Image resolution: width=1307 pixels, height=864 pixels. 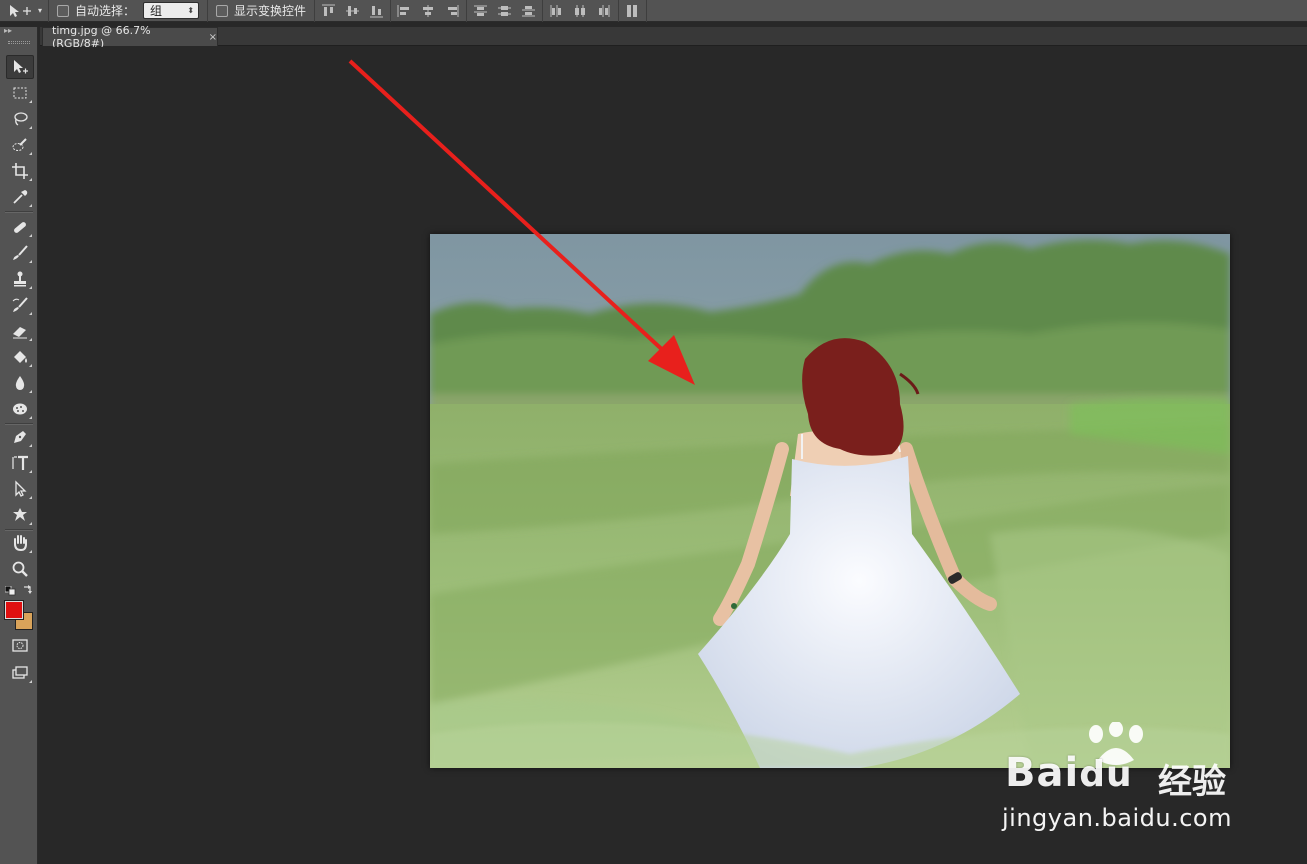 I want to click on align-bottom-icon, so click(x=376, y=11).